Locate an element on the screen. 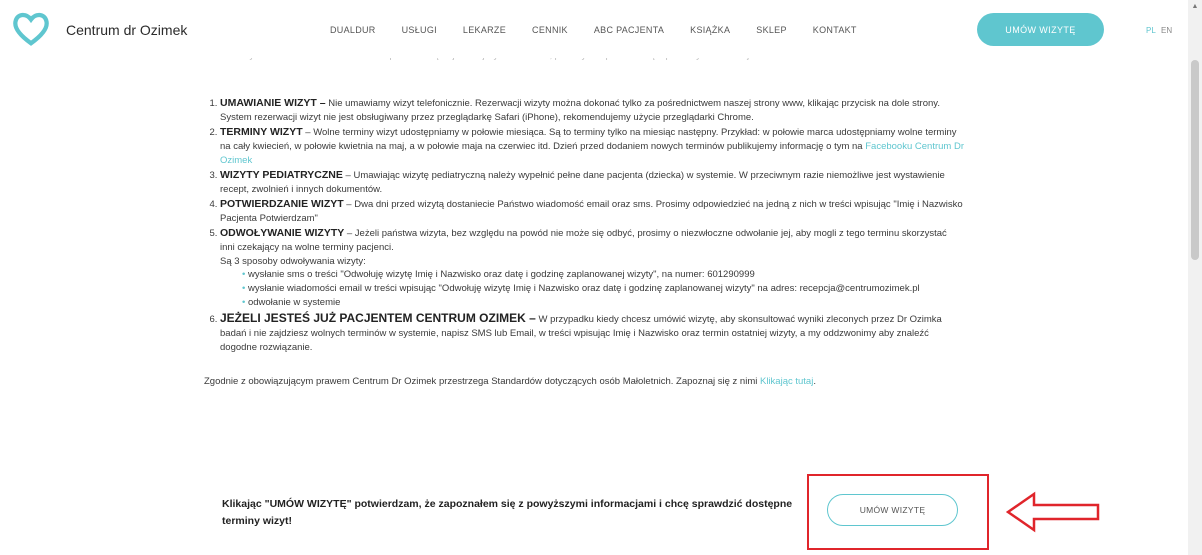 This screenshot has height=555, width=1202. scrollbar: ▲ is located at coordinates (1195, 277).